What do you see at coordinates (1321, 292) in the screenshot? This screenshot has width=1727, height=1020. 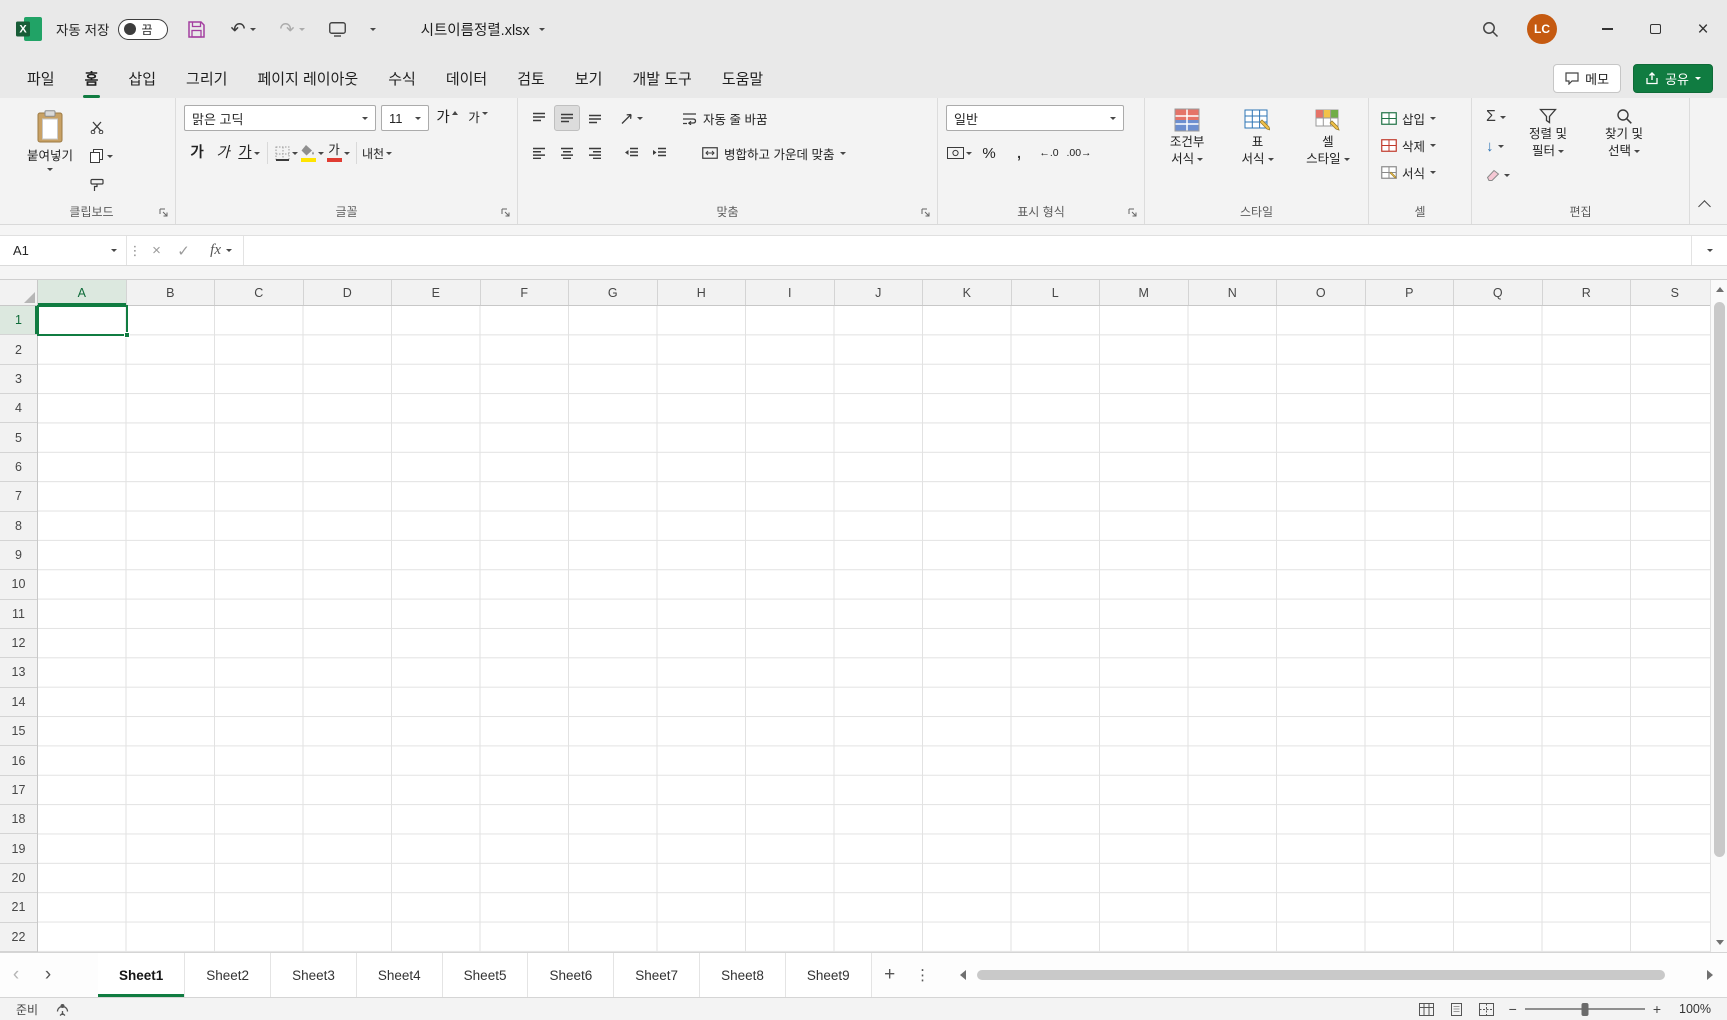 I see `column-header-O: O` at bounding box center [1321, 292].